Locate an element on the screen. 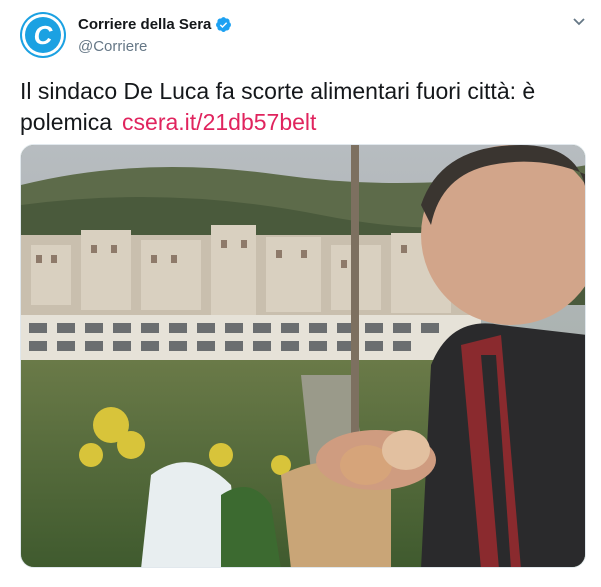 This screenshot has height=587, width=601. corriere-logo-icon: C is located at coordinates (43, 35).